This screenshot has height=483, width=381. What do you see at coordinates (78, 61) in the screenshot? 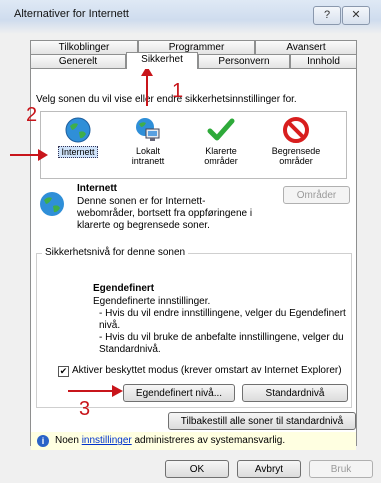
I see `tab-generelt: Generelt` at bounding box center [78, 61].